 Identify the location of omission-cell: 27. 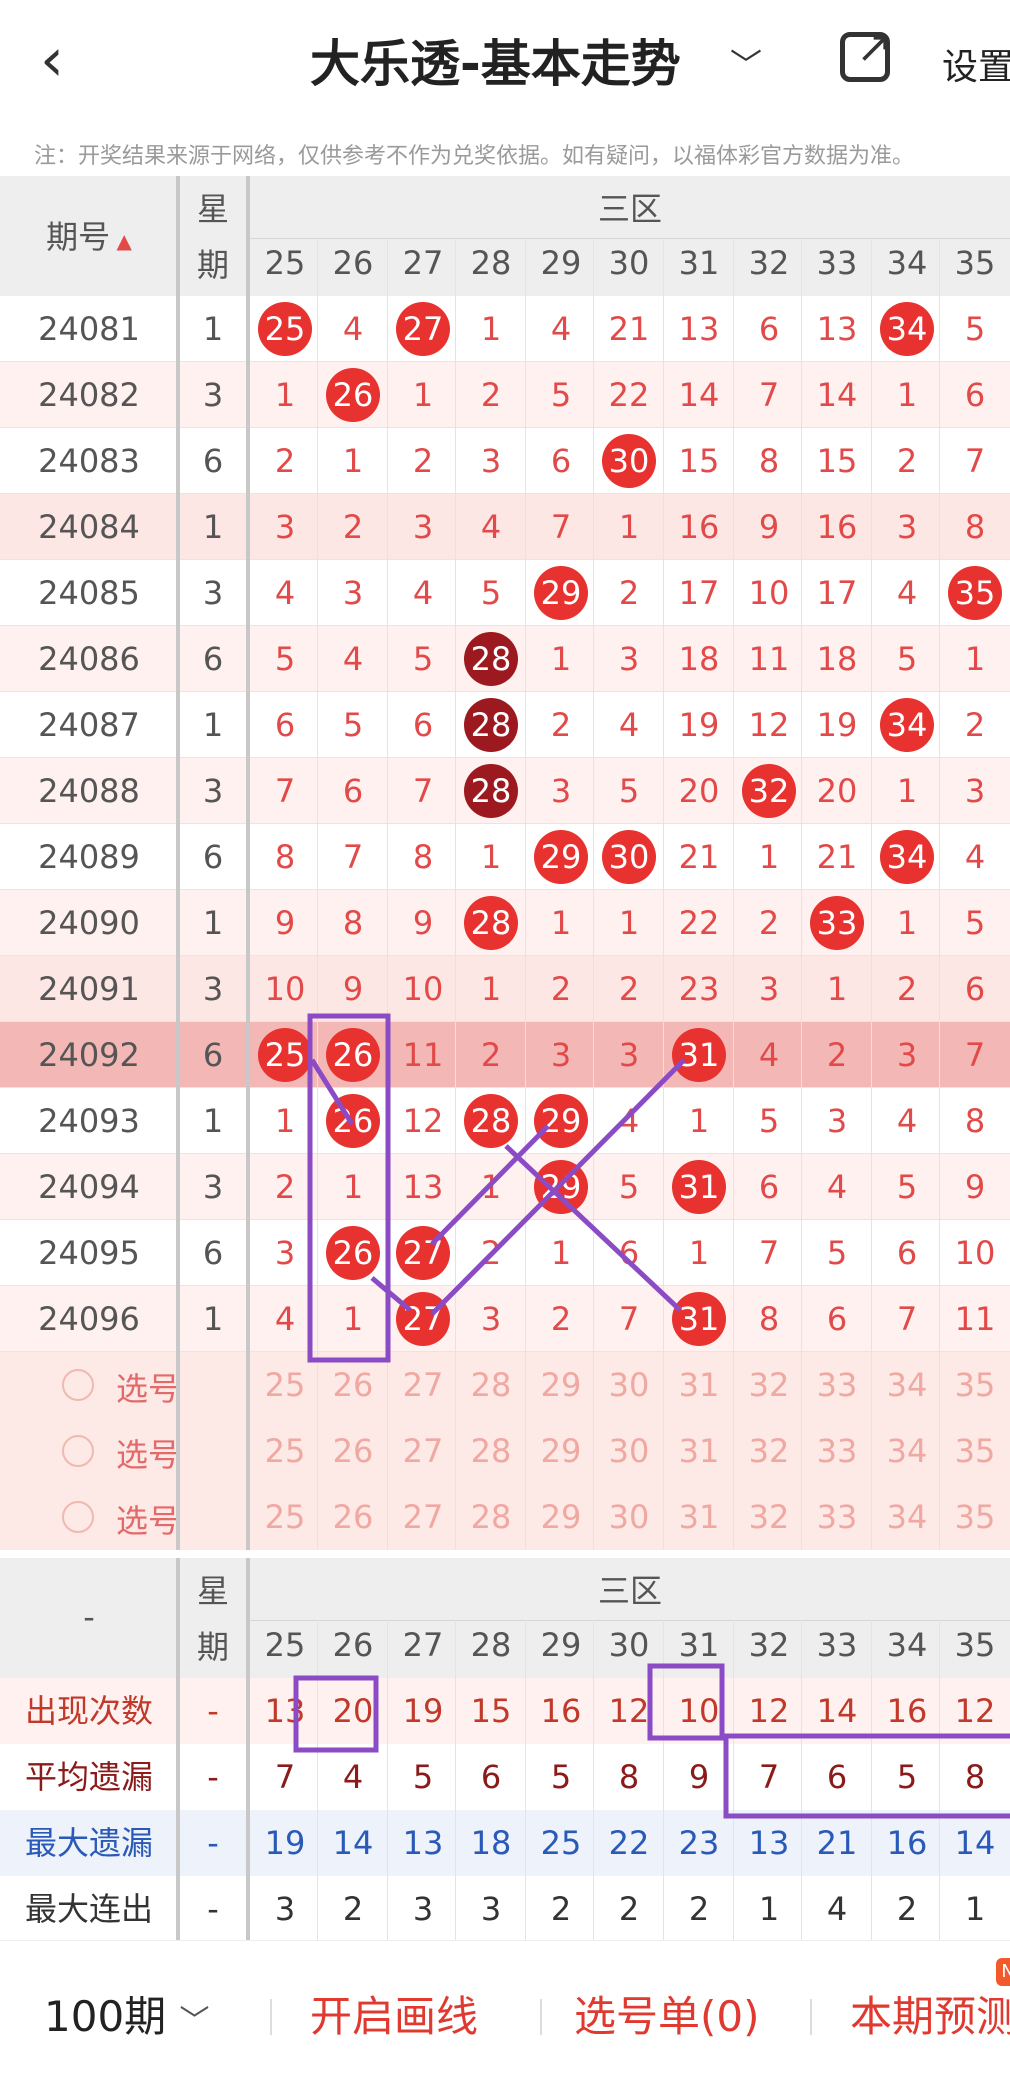
(423, 329).